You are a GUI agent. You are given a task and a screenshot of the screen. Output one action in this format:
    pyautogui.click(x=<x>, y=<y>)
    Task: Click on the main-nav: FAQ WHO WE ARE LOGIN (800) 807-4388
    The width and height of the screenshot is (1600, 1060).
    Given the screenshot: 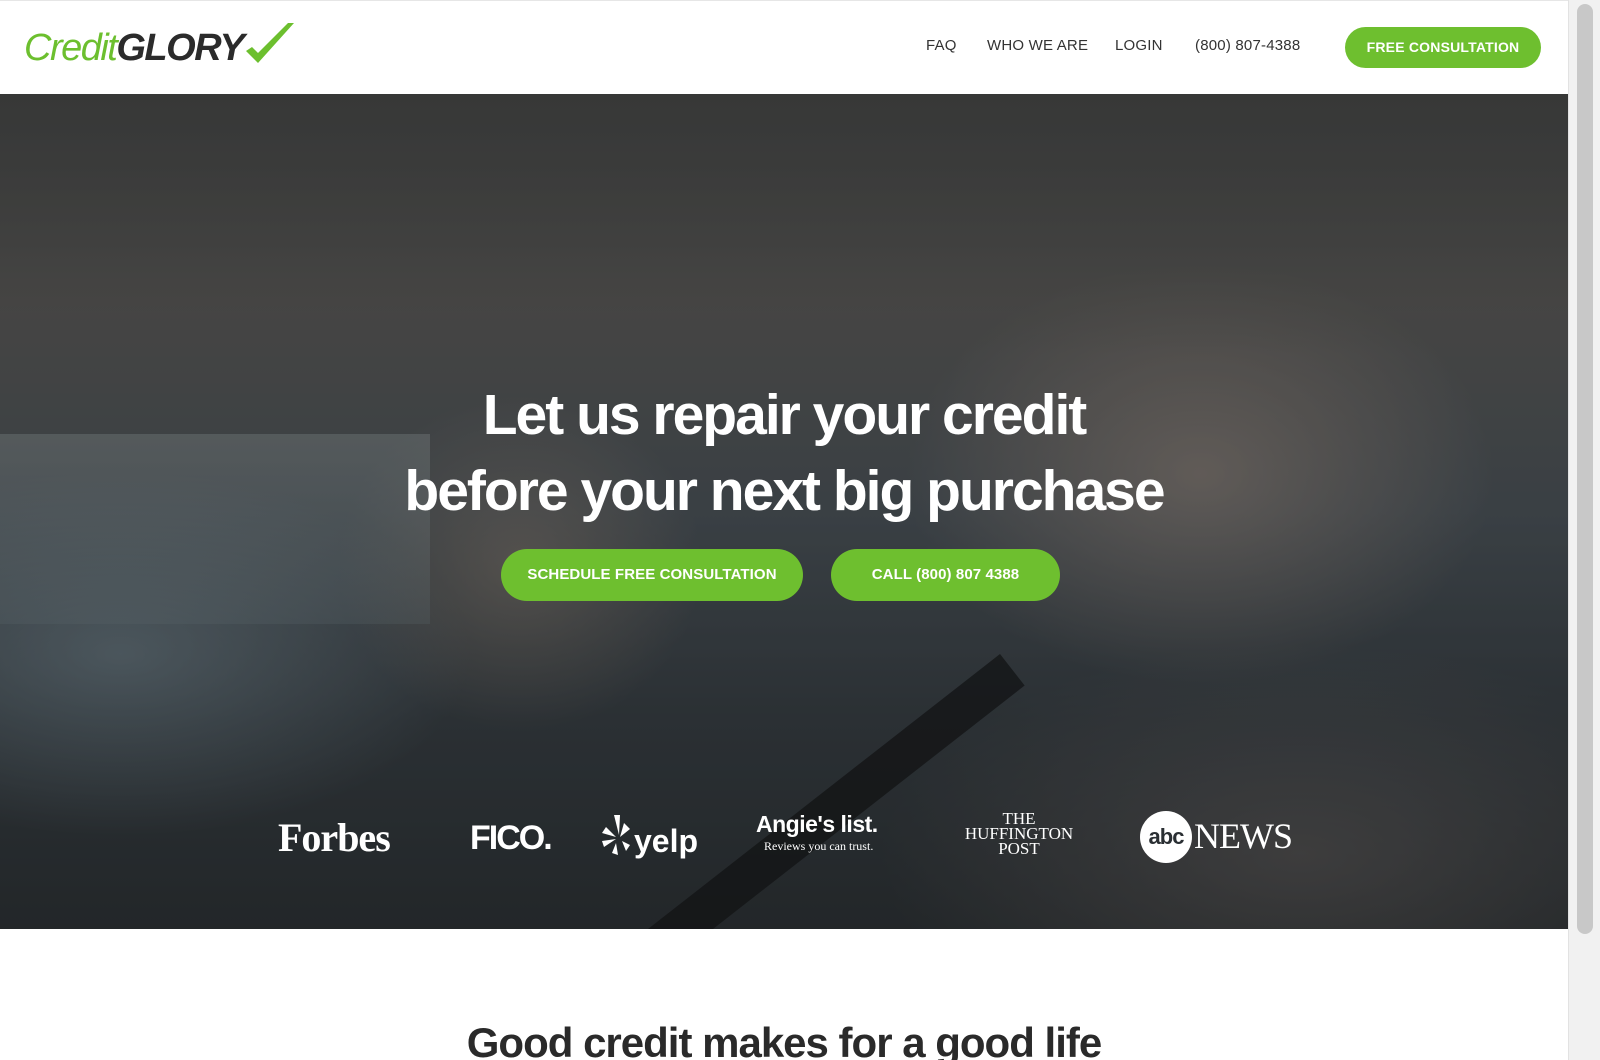 What is the action you would take?
    pyautogui.click(x=784, y=49)
    